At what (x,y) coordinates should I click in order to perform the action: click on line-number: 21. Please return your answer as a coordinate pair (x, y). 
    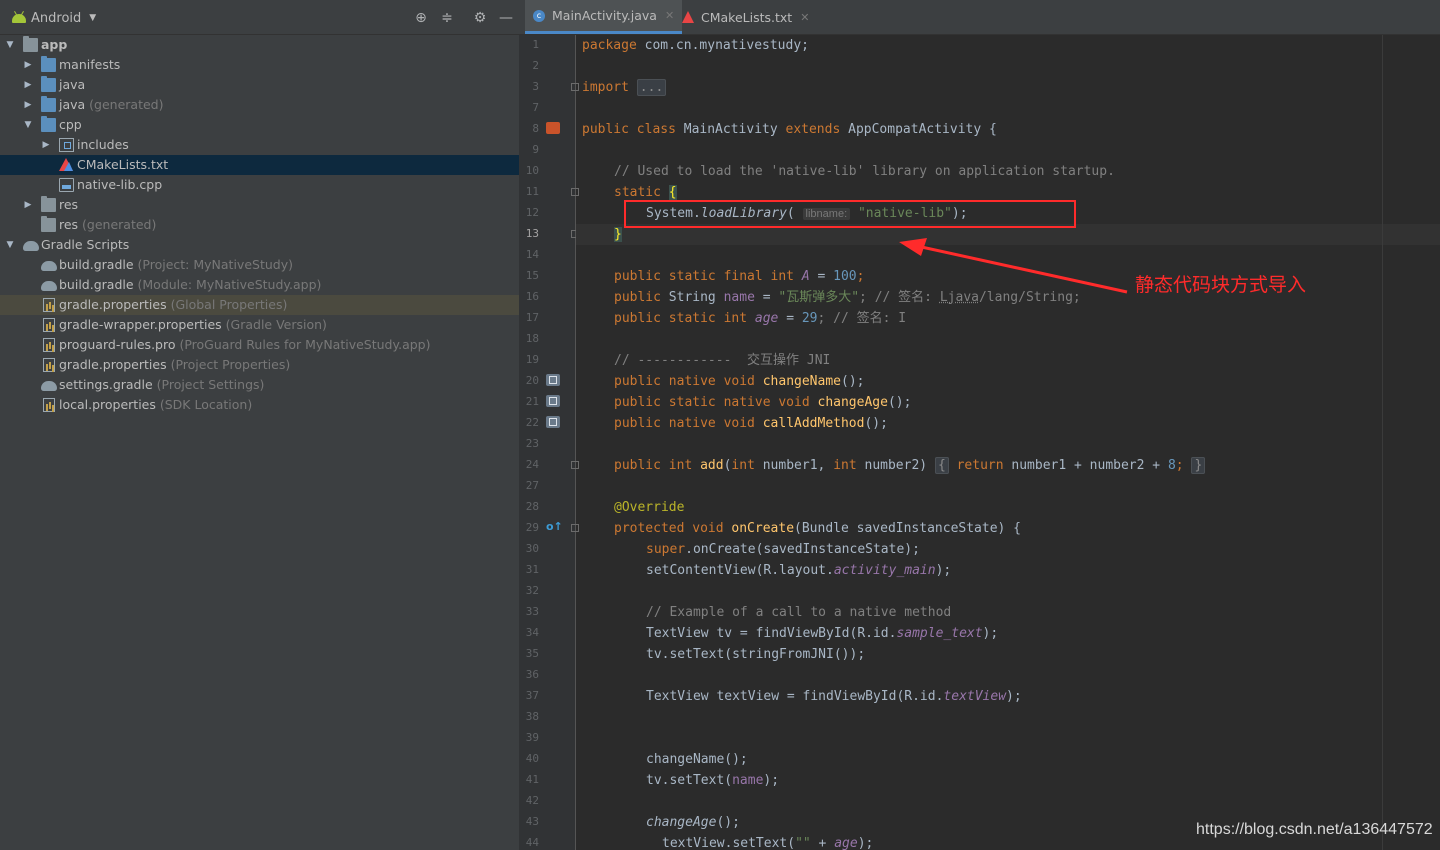
    Looking at the image, I should click on (532, 401).